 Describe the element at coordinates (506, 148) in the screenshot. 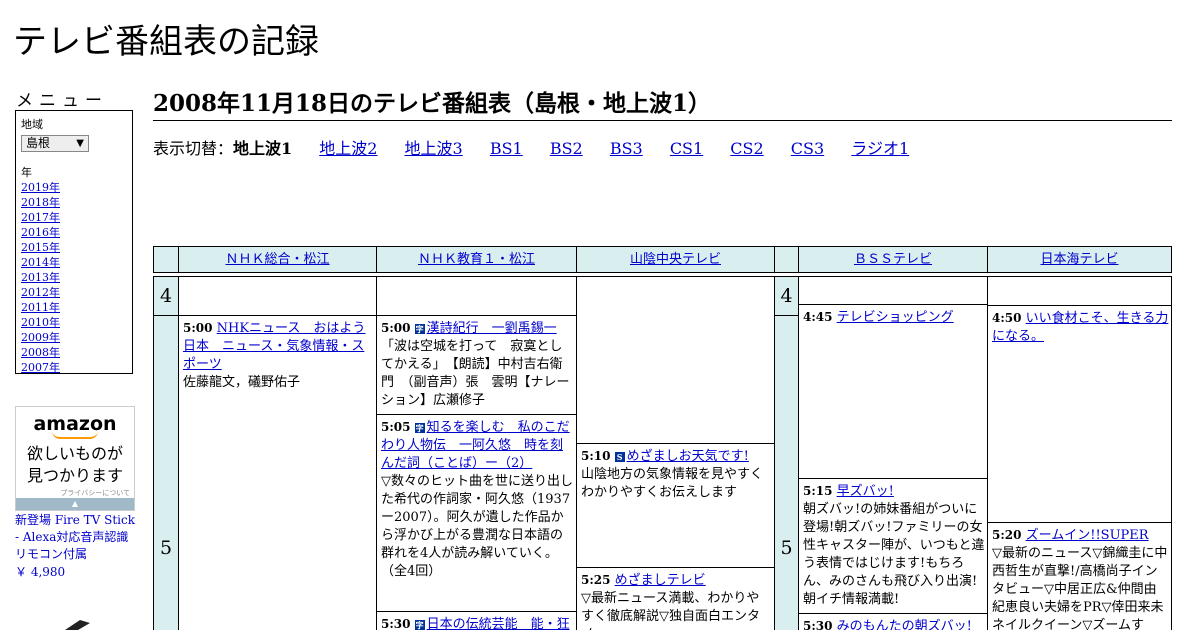

I see `switcher-link-bs1: BS1` at that location.